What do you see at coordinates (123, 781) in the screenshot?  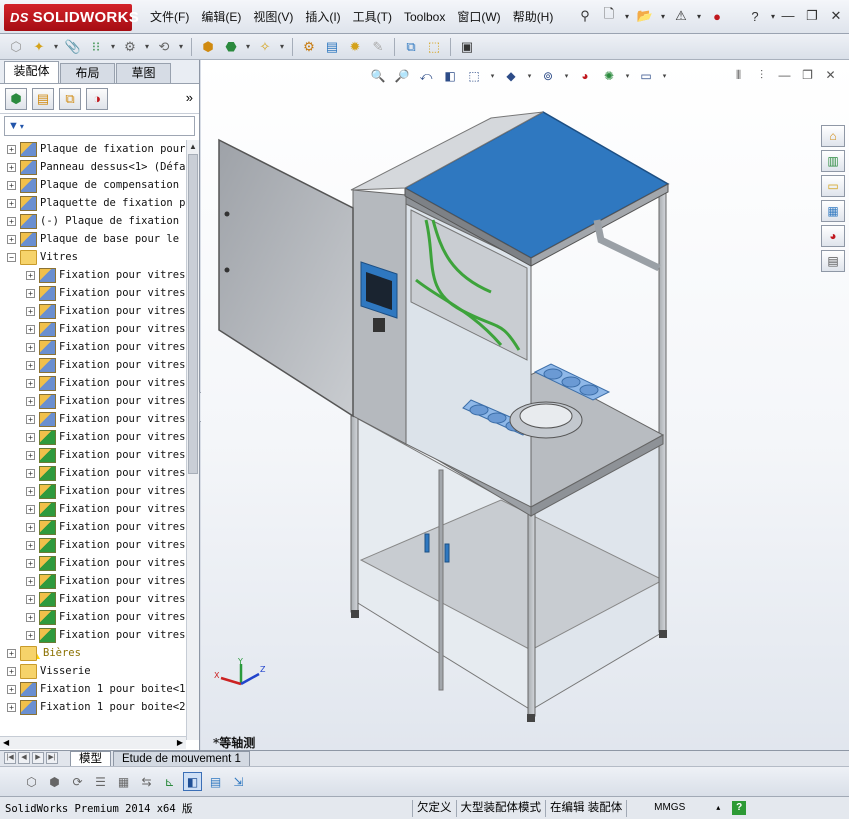 I see `grid-table-icon: ▦` at bounding box center [123, 781].